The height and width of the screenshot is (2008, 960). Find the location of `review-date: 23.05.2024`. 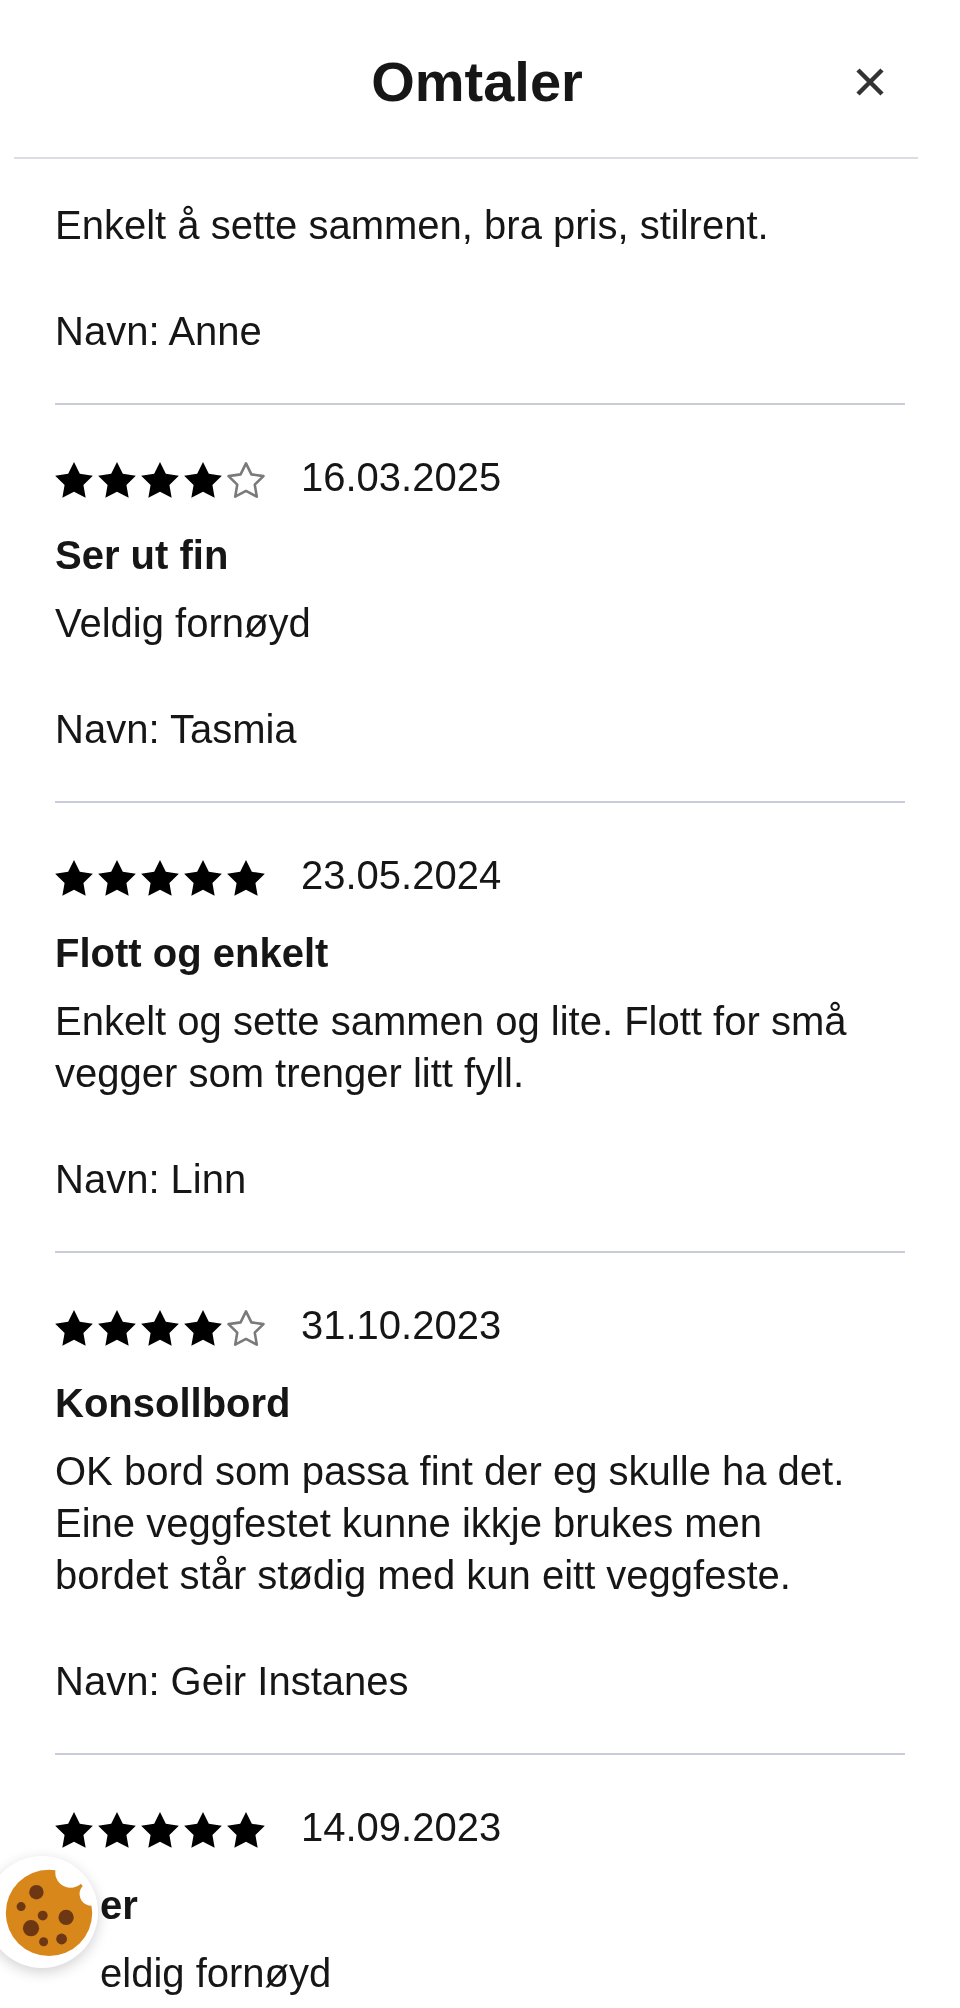

review-date: 23.05.2024 is located at coordinates (401, 875).